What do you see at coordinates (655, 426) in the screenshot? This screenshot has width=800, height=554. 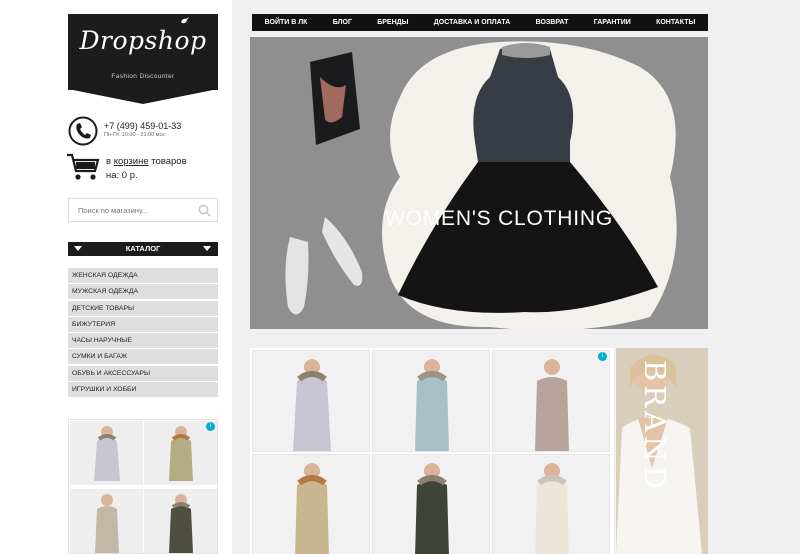 I see `brand-ad-word: BRAND` at bounding box center [655, 426].